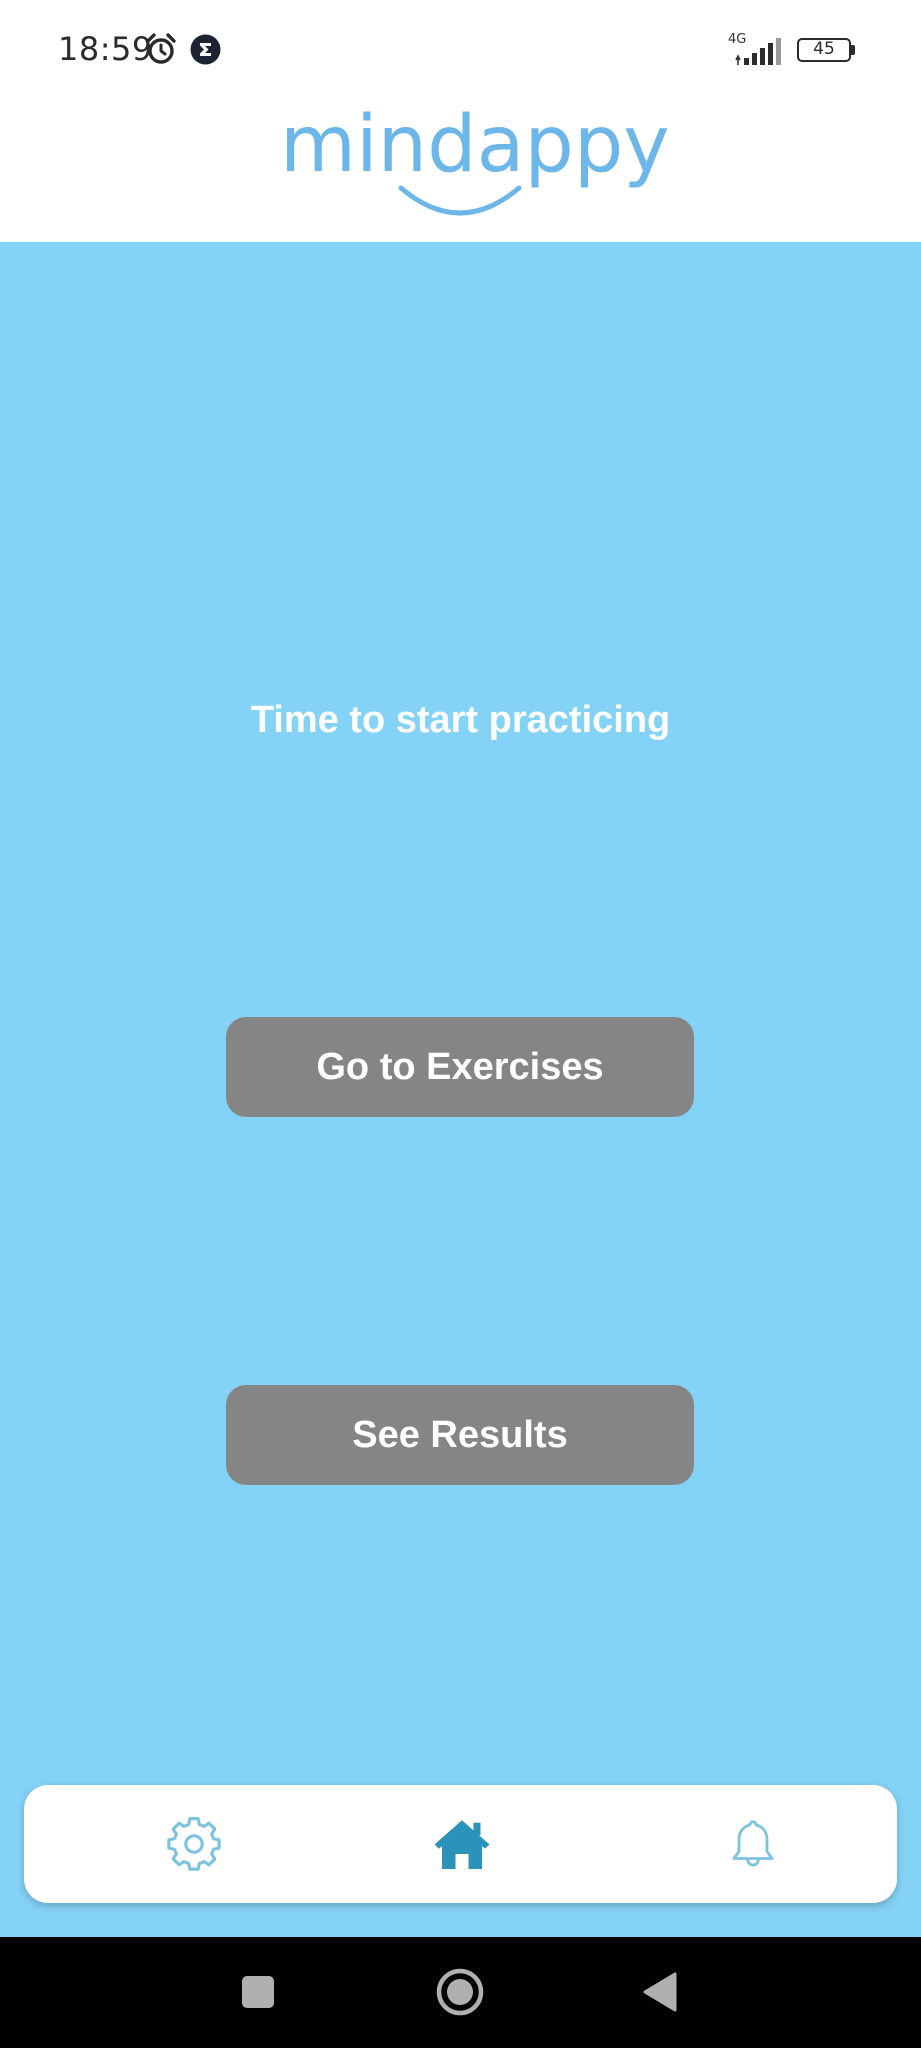  I want to click on tab-home, so click(462, 1844).